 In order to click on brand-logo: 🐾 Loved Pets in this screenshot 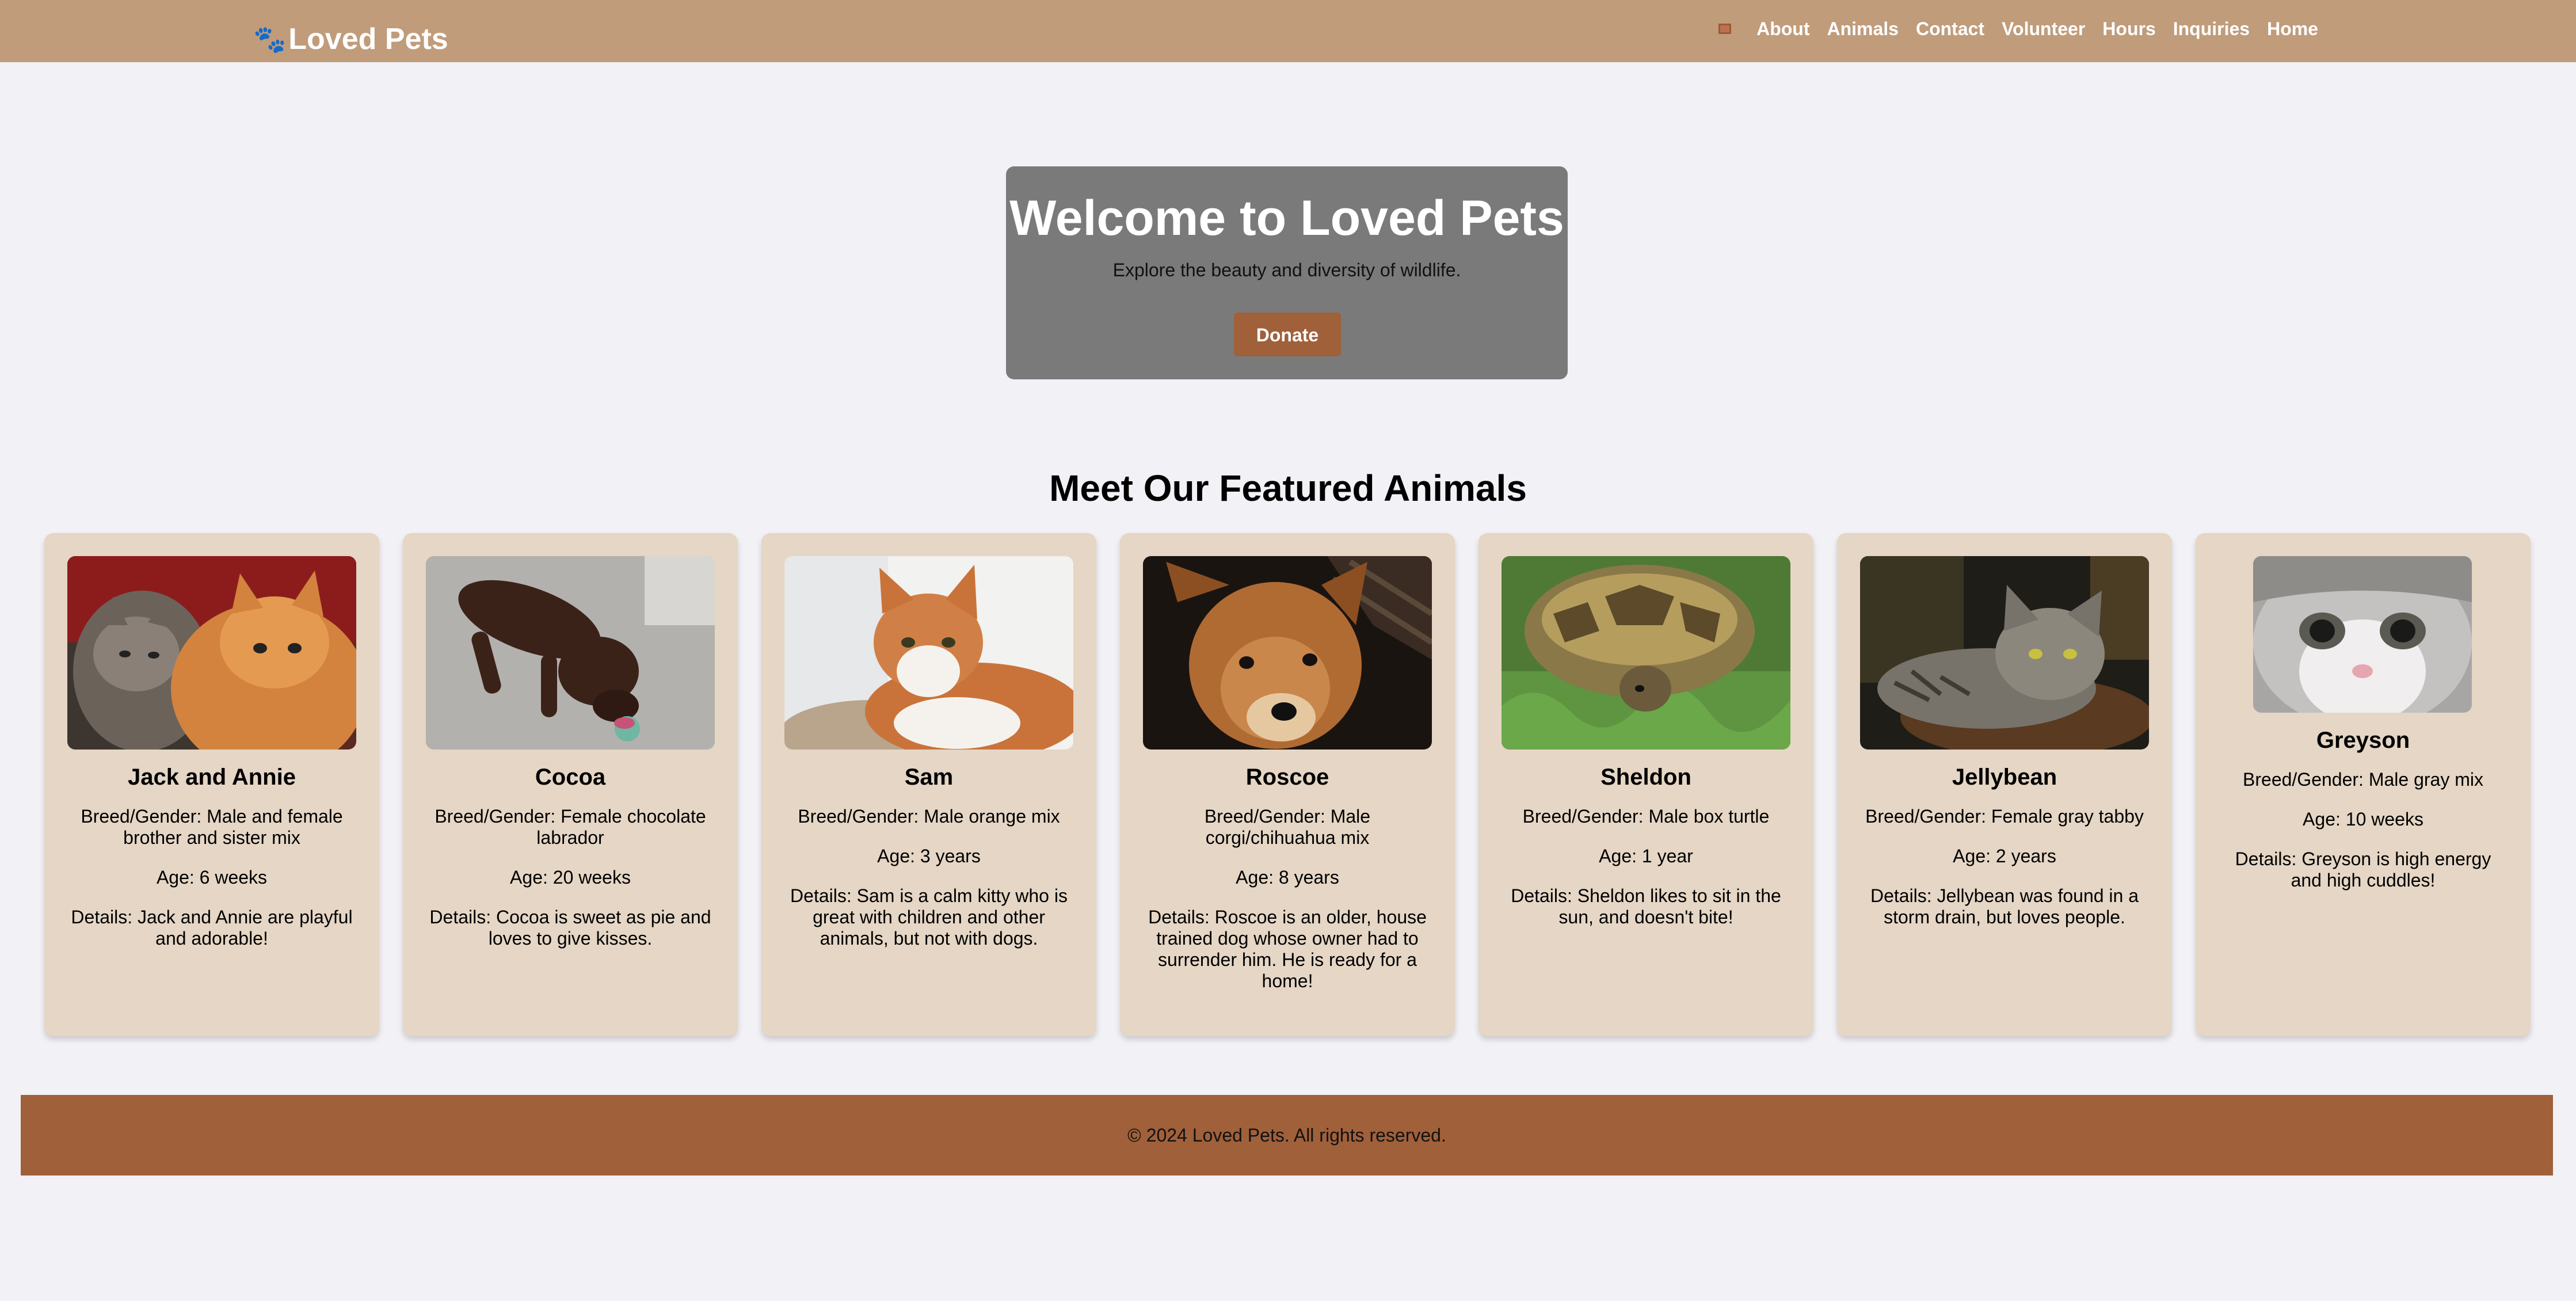, I will do `click(350, 39)`.